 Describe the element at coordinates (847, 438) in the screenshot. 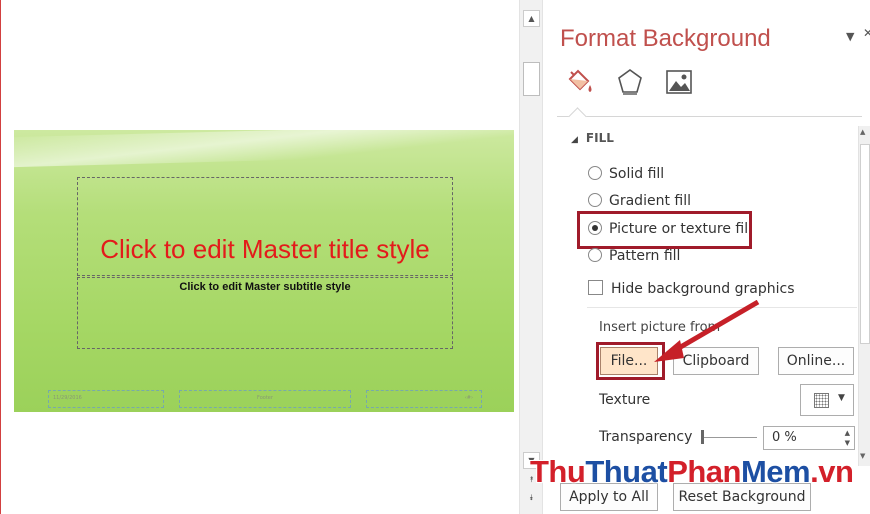

I see `spin-arrows-icon: ▲ ▼` at that location.